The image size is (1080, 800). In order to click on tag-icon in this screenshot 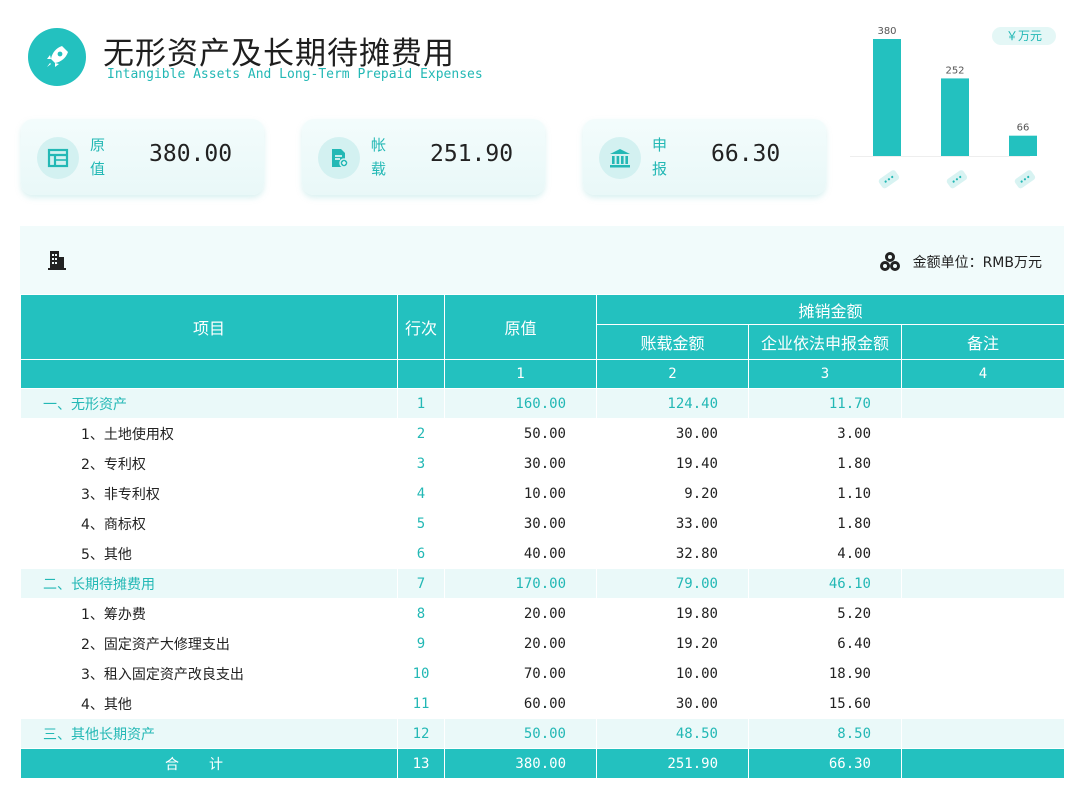, I will do `click(889, 179)`.